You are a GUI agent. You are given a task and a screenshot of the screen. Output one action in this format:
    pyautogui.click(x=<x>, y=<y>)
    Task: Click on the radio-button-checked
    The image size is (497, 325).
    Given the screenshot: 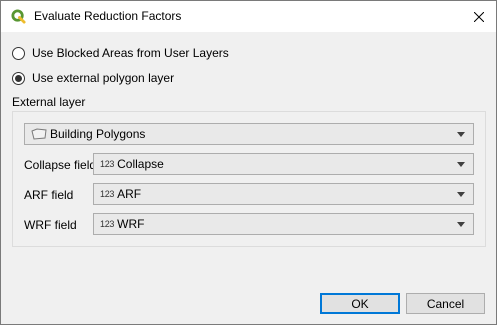 What is the action you would take?
    pyautogui.click(x=18, y=78)
    